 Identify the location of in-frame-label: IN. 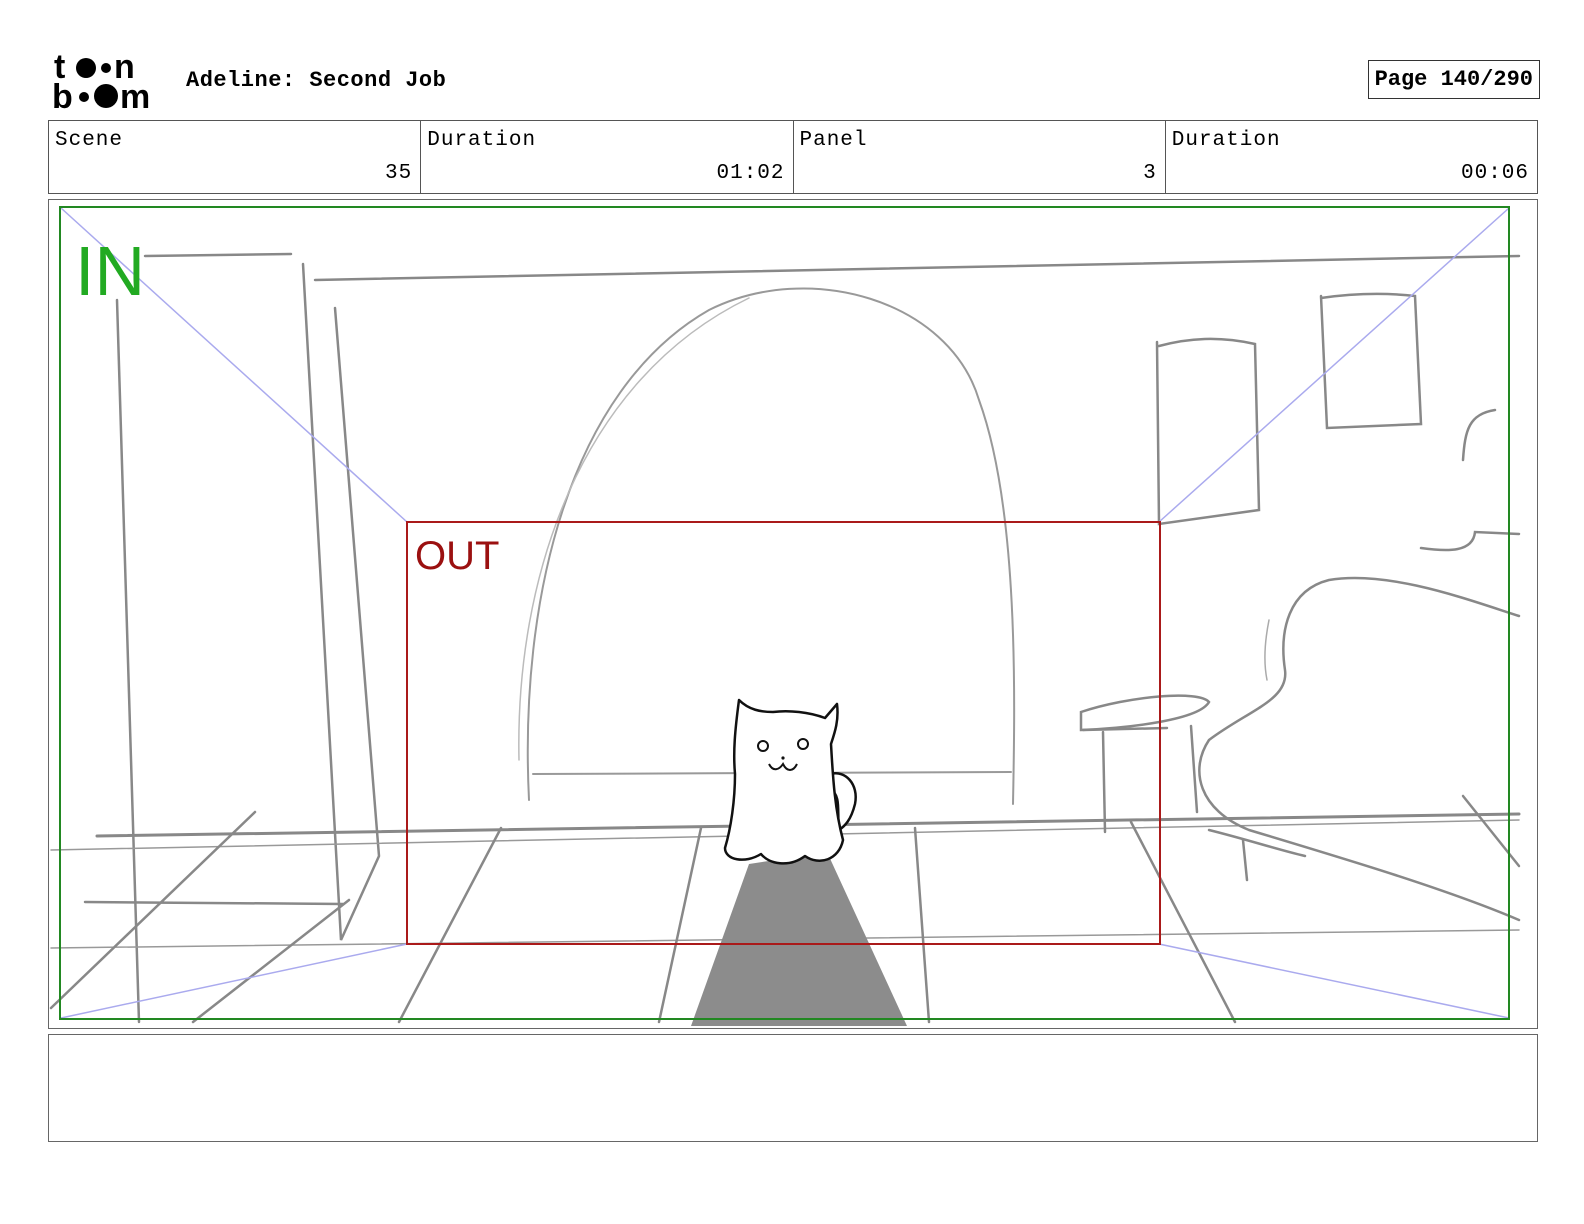
(110, 271).